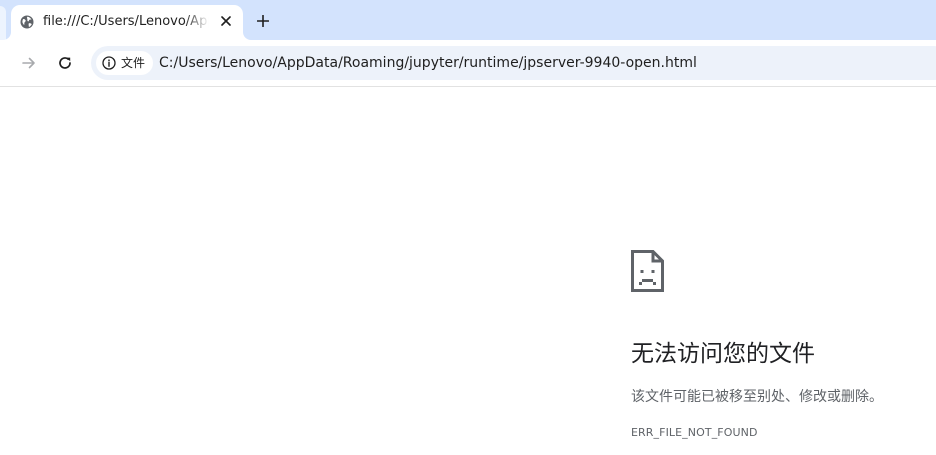 The width and height of the screenshot is (936, 455). What do you see at coordinates (27, 21) in the screenshot?
I see `globe-icon` at bounding box center [27, 21].